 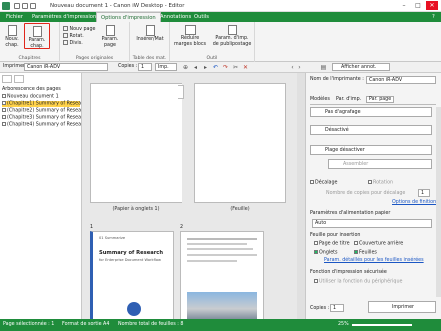 What do you see at coordinates (343, 324) in the screenshot?
I see `zoom-value: 25%` at bounding box center [343, 324].